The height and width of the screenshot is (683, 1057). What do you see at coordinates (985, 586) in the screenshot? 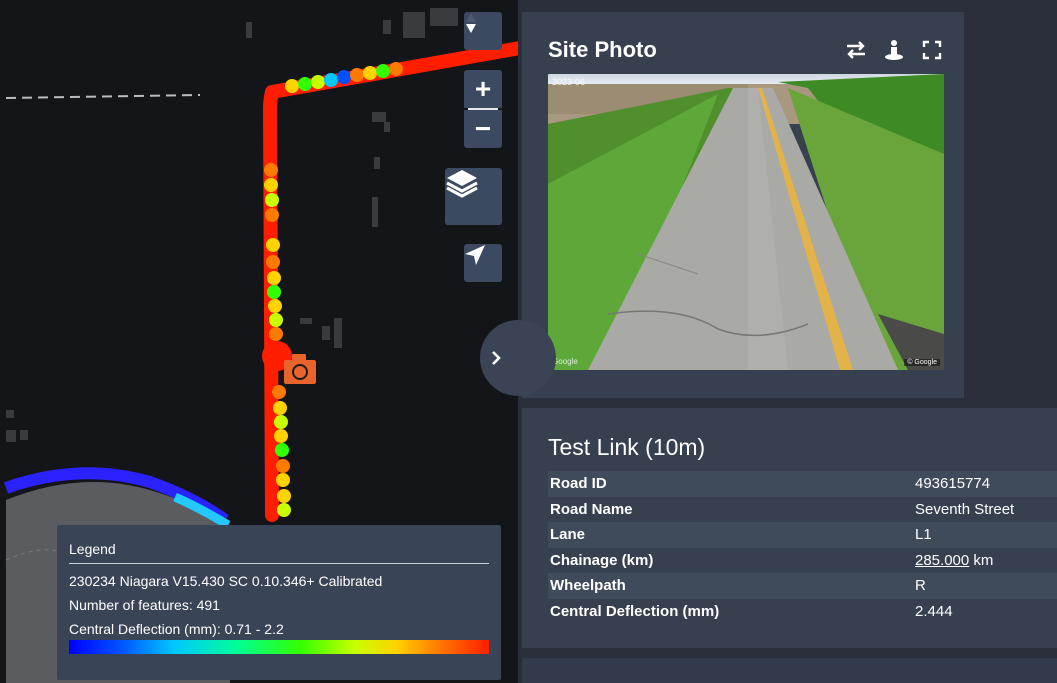
I see `property-value: R` at bounding box center [985, 586].